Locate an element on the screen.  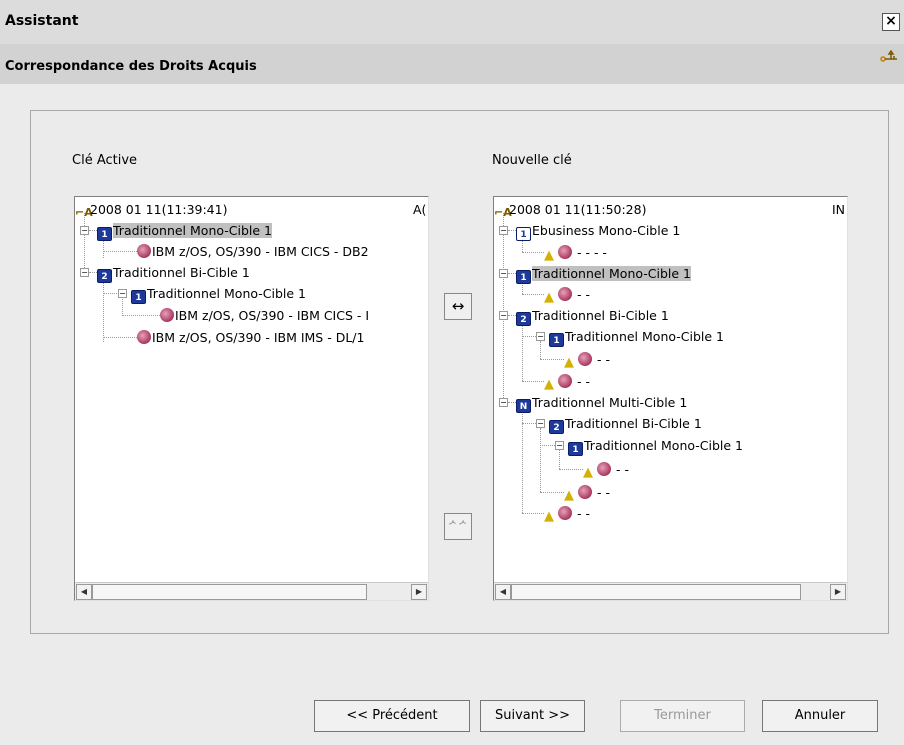
new-key-label: Nouvelle clé is located at coordinates (532, 160).